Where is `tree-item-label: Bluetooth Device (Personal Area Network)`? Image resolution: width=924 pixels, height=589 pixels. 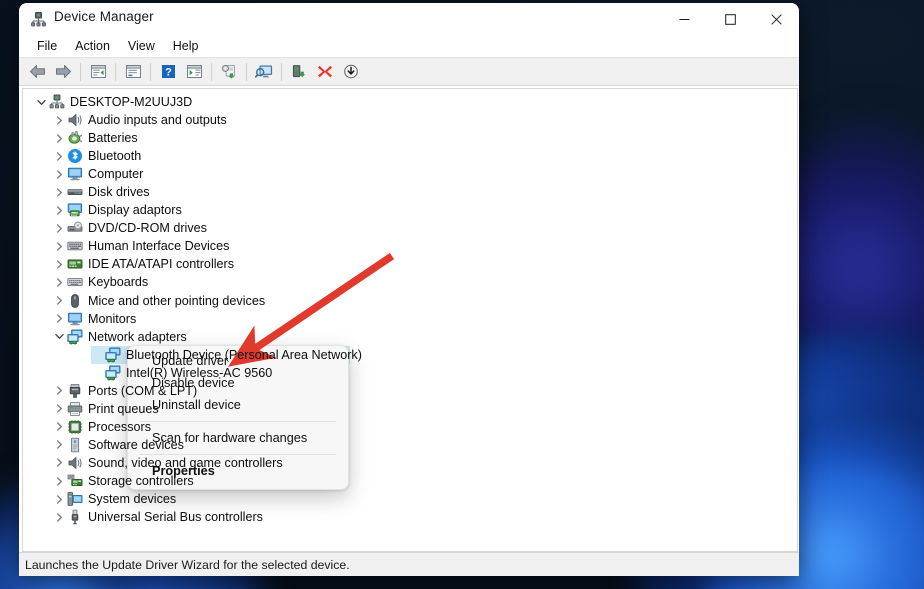
tree-item-label: Bluetooth Device (Personal Area Network) is located at coordinates (244, 354).